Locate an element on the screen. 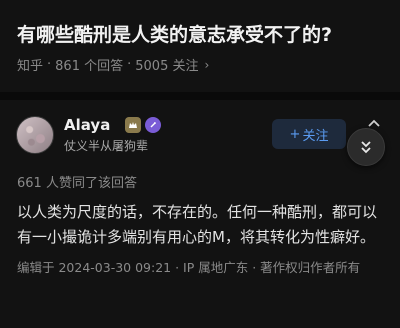  author-name: Alaya is located at coordinates (87, 125).